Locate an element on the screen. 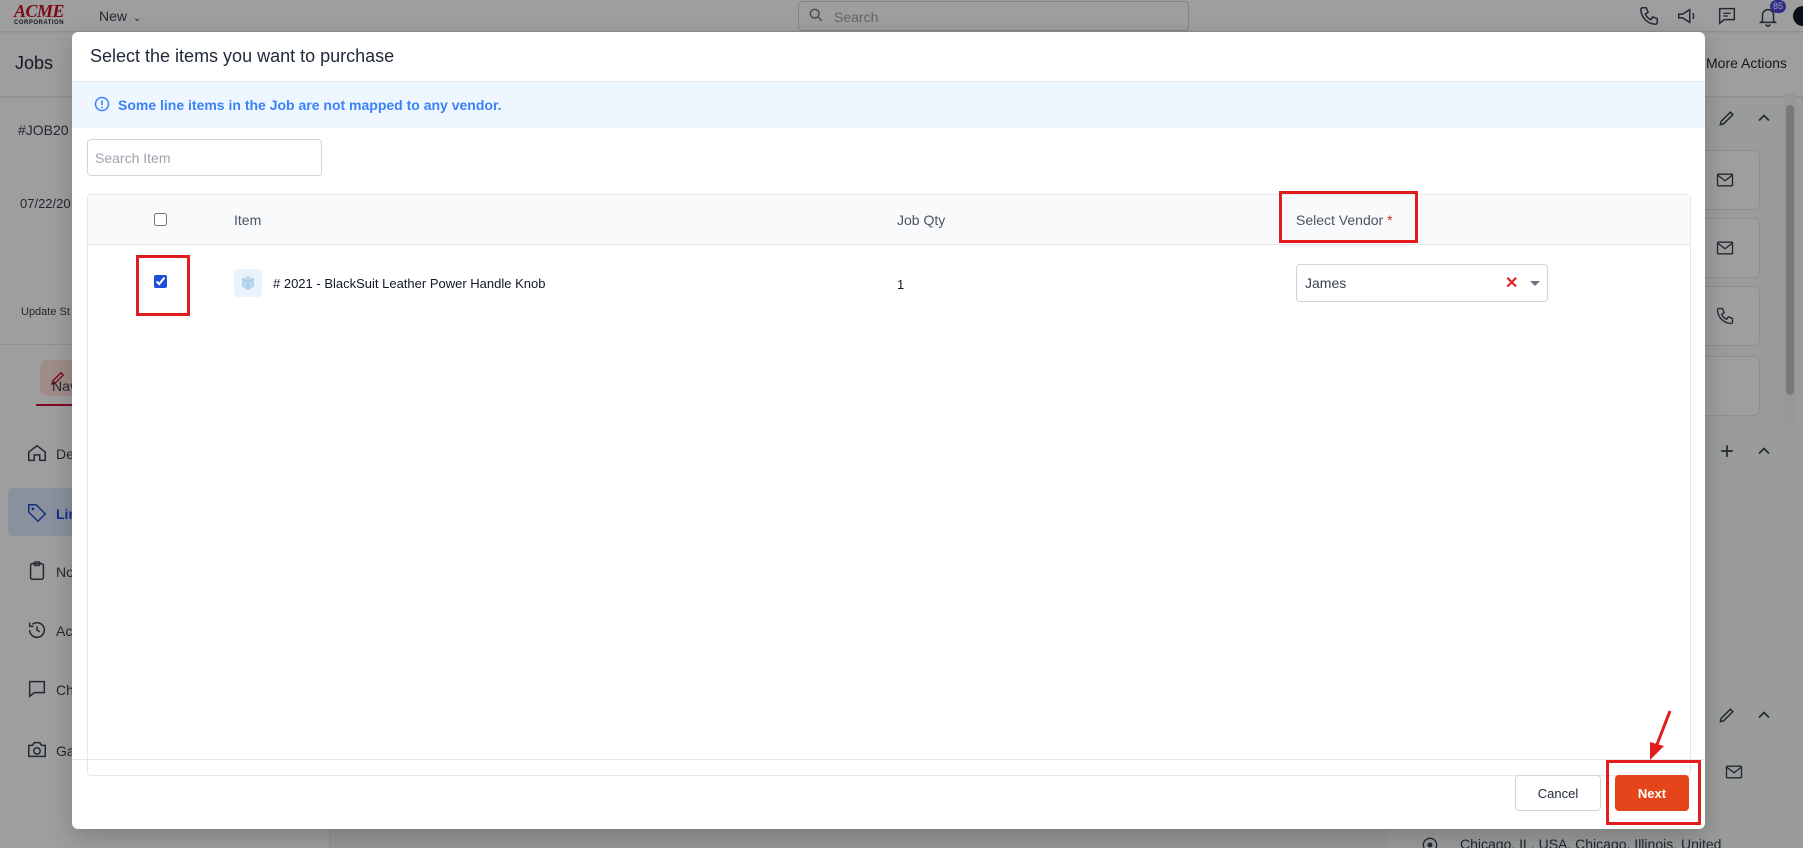 The image size is (1803, 848). vendor-select: ✕ is located at coordinates (1422, 283).